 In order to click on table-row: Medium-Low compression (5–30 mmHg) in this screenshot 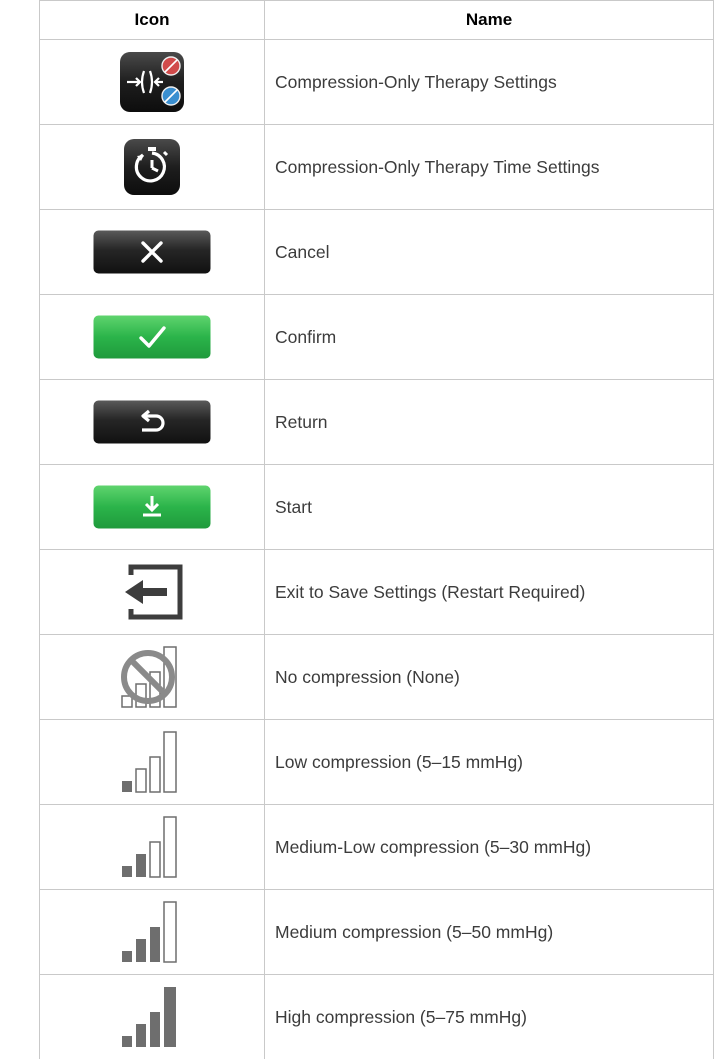, I will do `click(376, 847)`.